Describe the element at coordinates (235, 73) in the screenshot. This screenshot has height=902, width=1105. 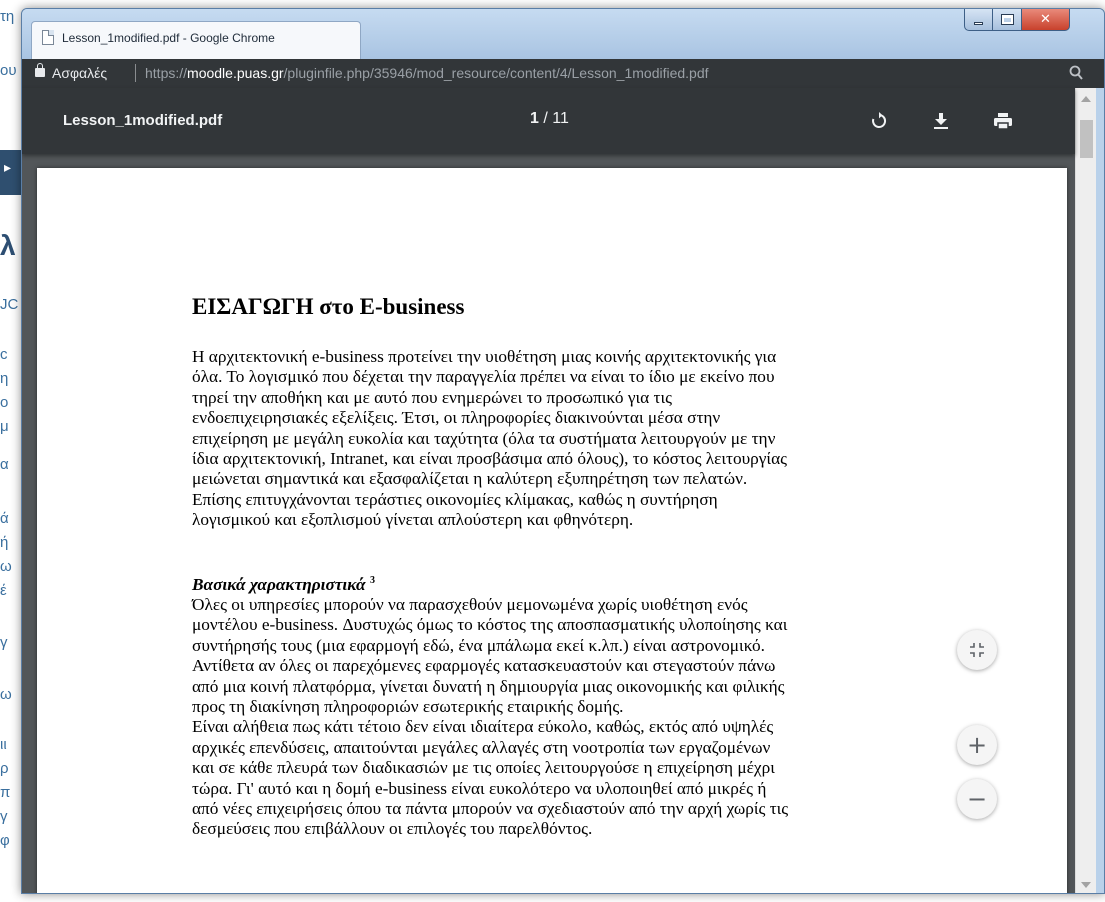
I see `url-host: moodle.puas.gr` at that location.